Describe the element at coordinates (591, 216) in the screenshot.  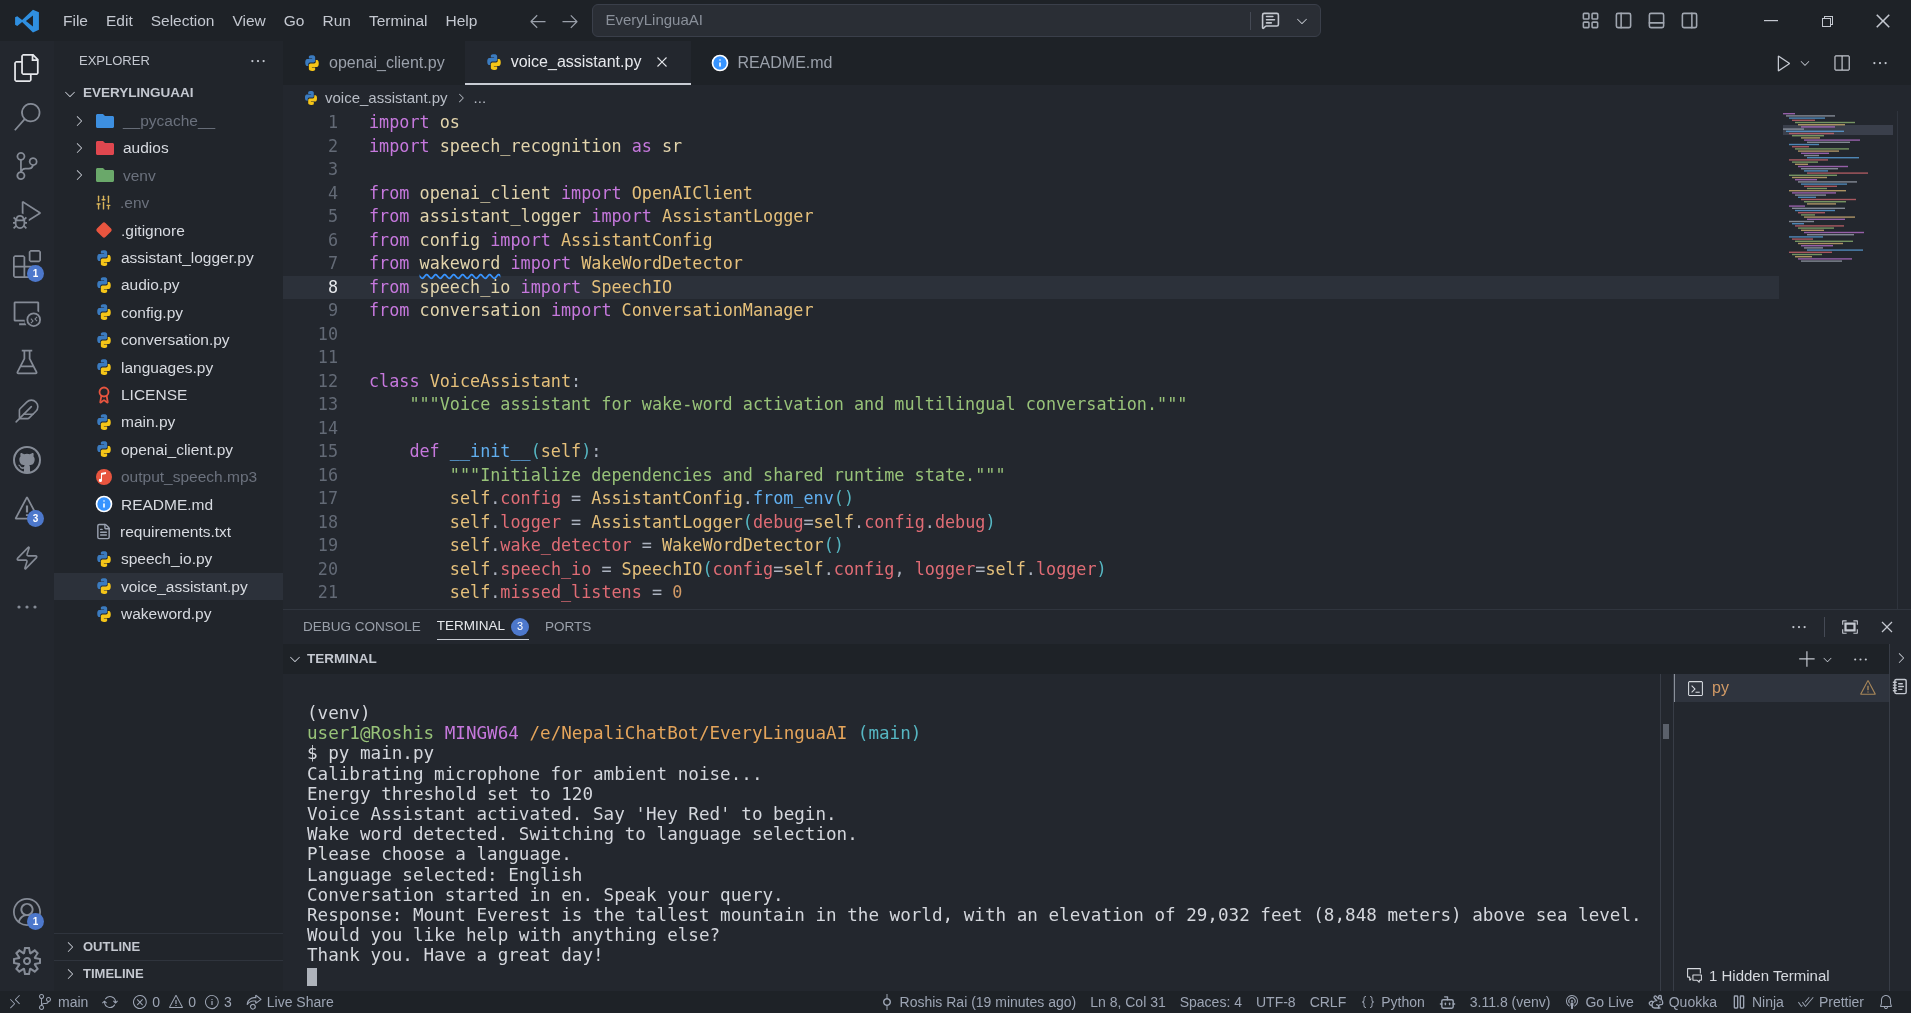
I see `code-line: from assistant_logger import AssistantLogger` at that location.